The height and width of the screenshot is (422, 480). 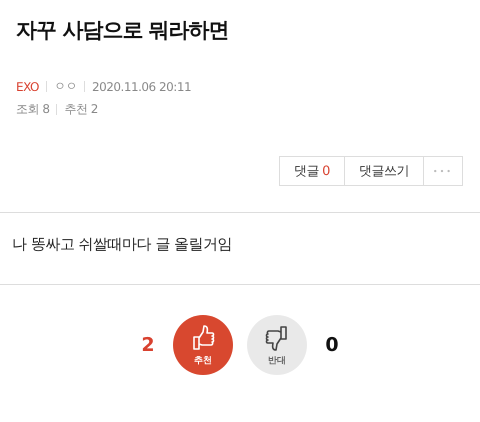 What do you see at coordinates (122, 244) in the screenshot?
I see `post-body: 나 똥싸고 쉬쌀때마다 글 올릴거임` at bounding box center [122, 244].